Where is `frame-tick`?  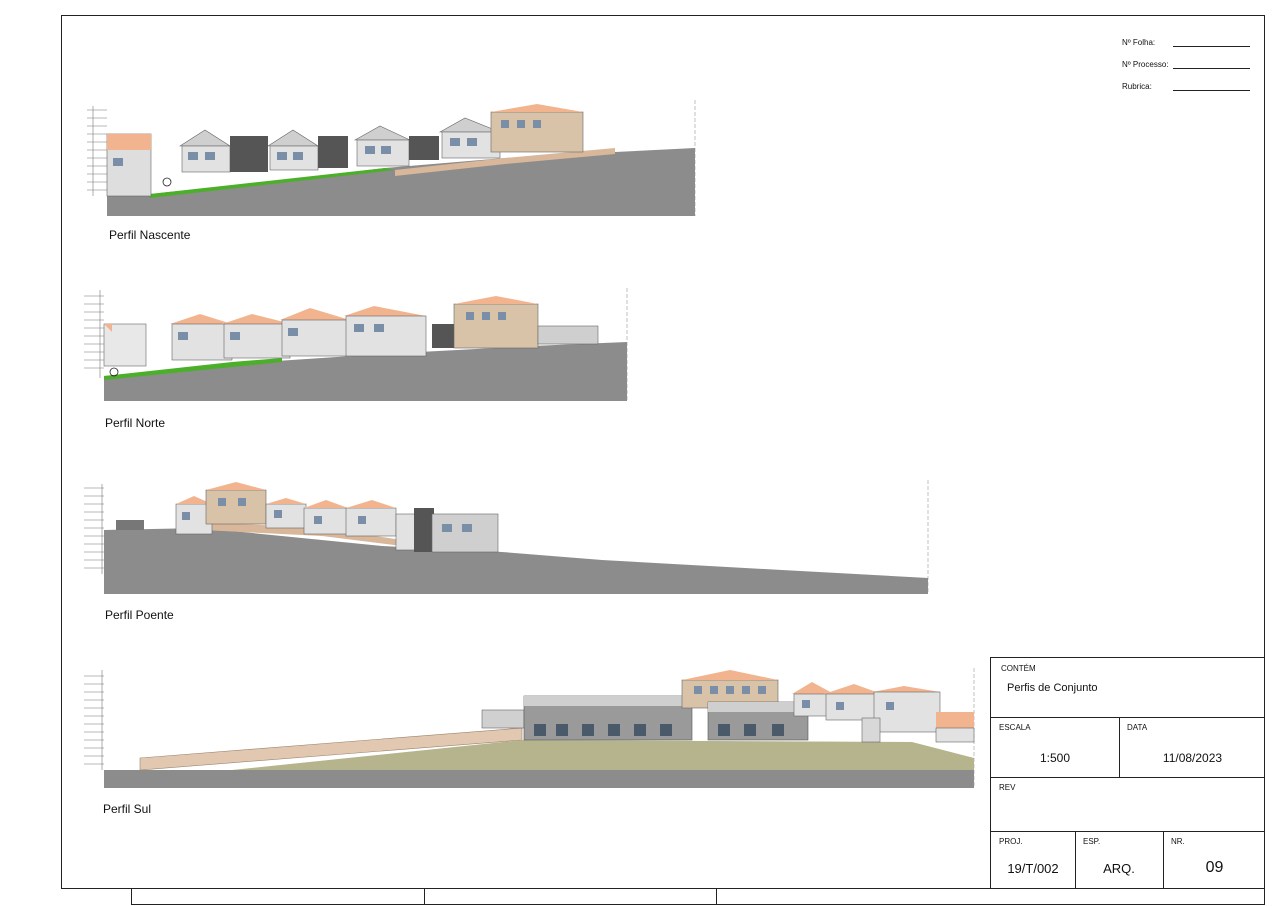
frame-tick is located at coordinates (1264, 352).